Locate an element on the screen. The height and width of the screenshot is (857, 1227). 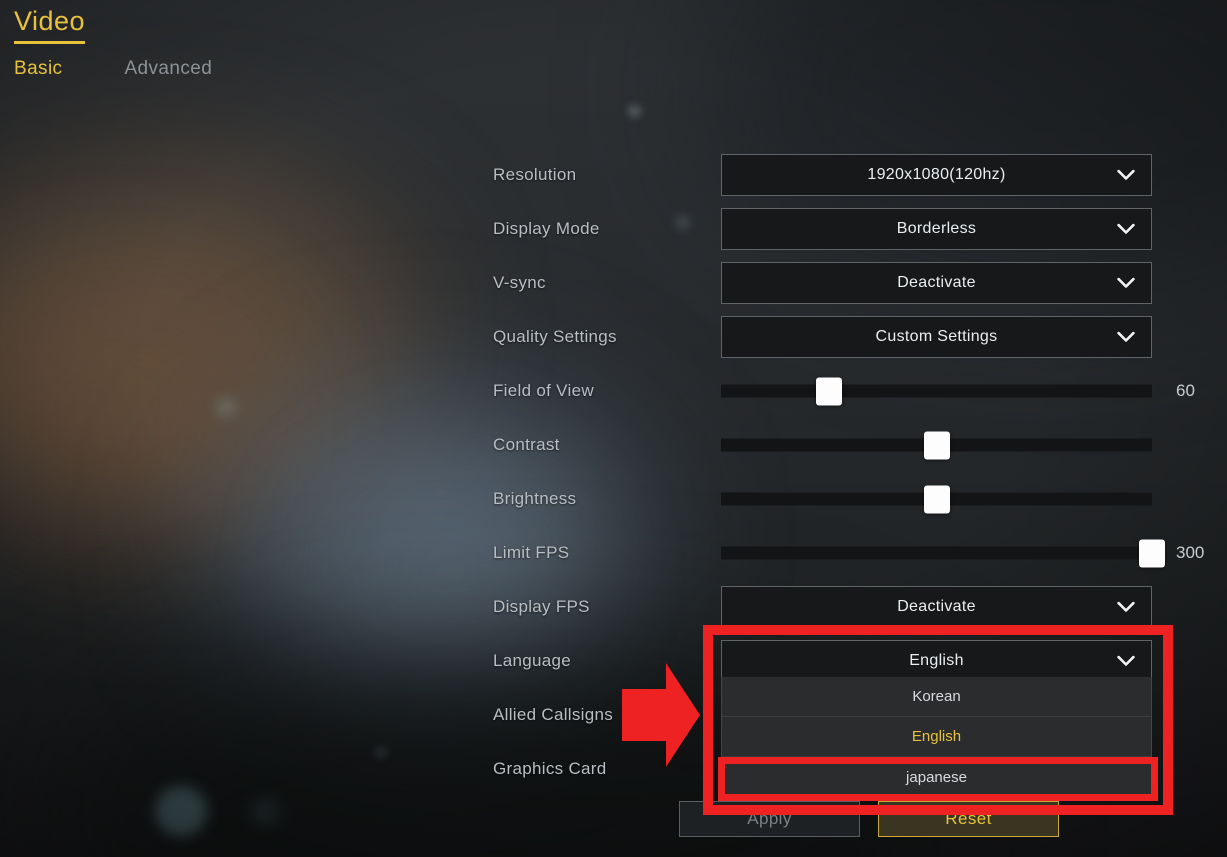
dropdown-language: English is located at coordinates (936, 661).